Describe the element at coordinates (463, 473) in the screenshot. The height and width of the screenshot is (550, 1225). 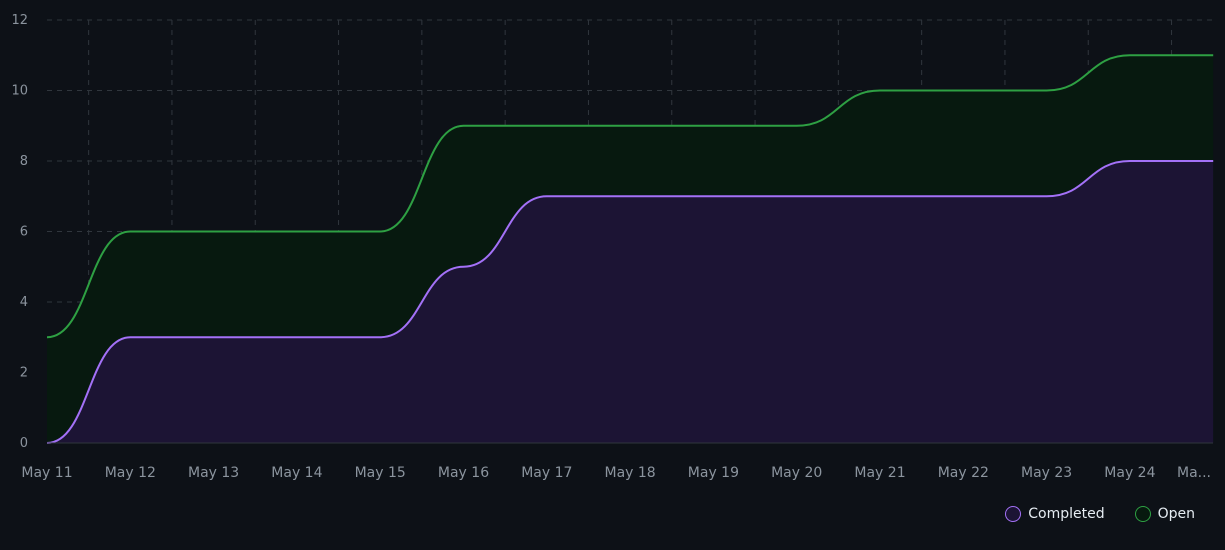
I see `x-tick-label: May 16` at that location.